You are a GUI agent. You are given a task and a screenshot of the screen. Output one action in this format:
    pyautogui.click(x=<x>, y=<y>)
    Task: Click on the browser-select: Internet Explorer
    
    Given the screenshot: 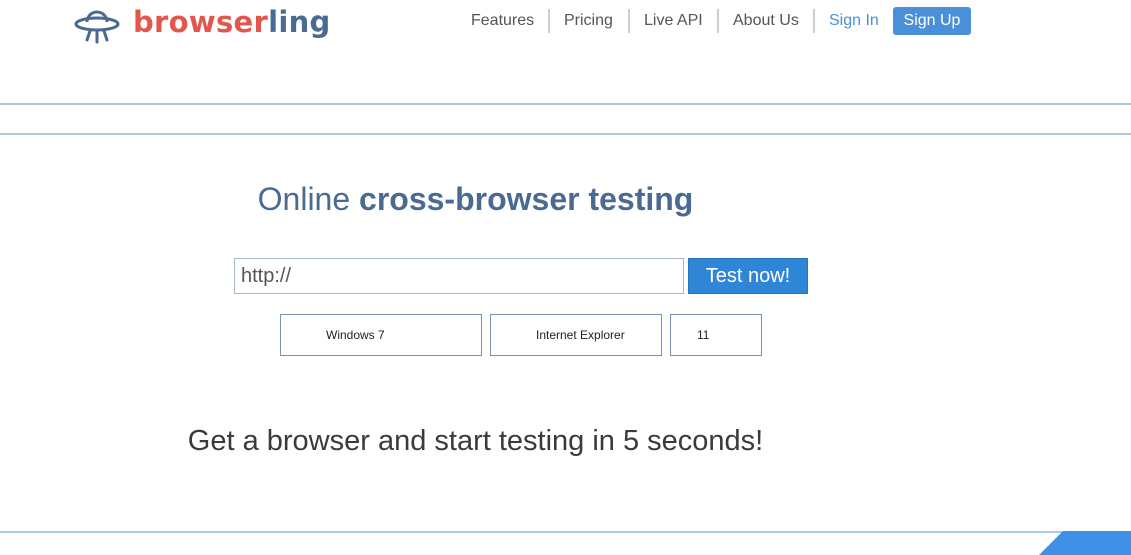 What is the action you would take?
    pyautogui.click(x=576, y=335)
    